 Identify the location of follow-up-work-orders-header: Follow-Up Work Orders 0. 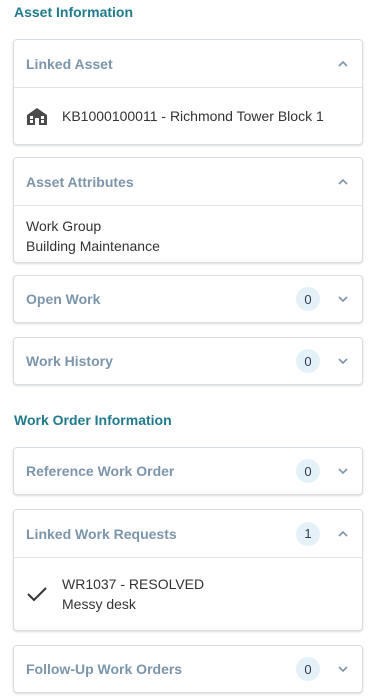
(188, 669).